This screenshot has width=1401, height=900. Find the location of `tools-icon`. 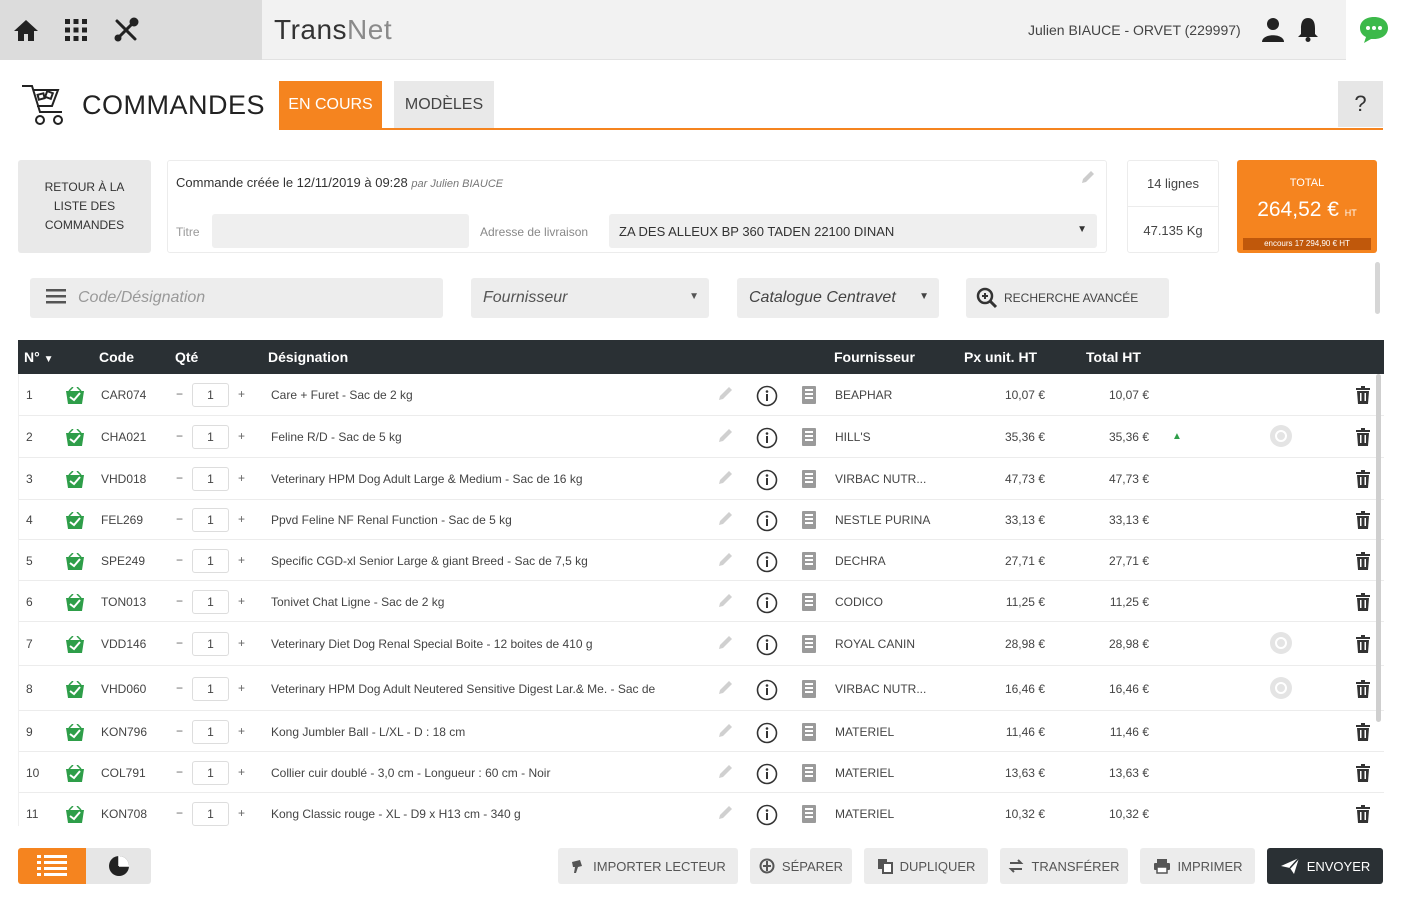

tools-icon is located at coordinates (126, 30).